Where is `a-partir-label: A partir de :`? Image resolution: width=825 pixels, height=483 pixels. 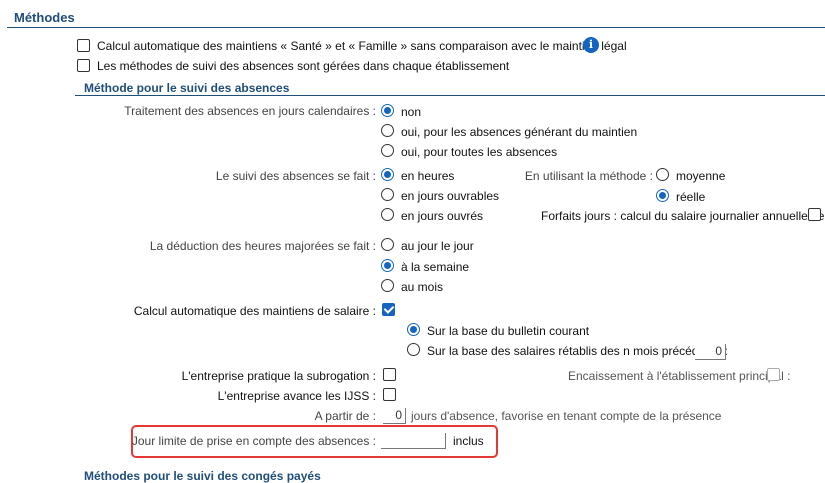 a-partir-label: A partir de : is located at coordinates (345, 416).